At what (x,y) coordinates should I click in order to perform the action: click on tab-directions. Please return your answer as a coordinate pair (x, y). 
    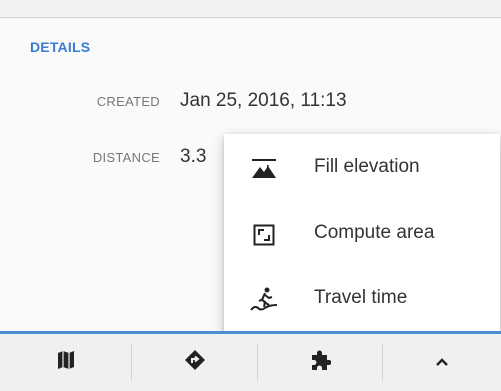
    Looking at the image, I should click on (194, 362).